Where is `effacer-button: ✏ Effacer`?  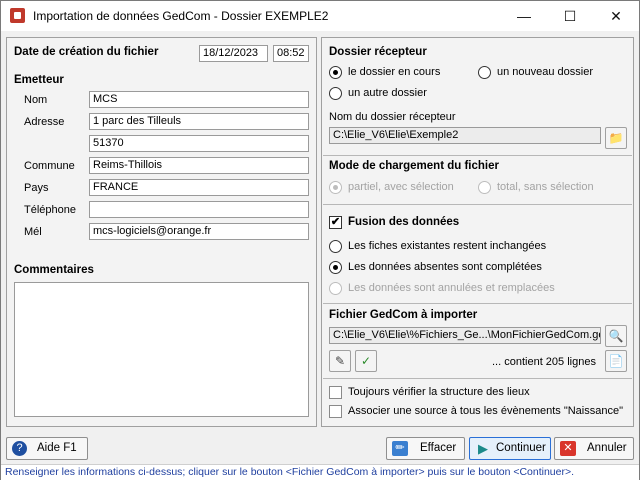
effacer-button: ✏ Effacer is located at coordinates (425, 448).